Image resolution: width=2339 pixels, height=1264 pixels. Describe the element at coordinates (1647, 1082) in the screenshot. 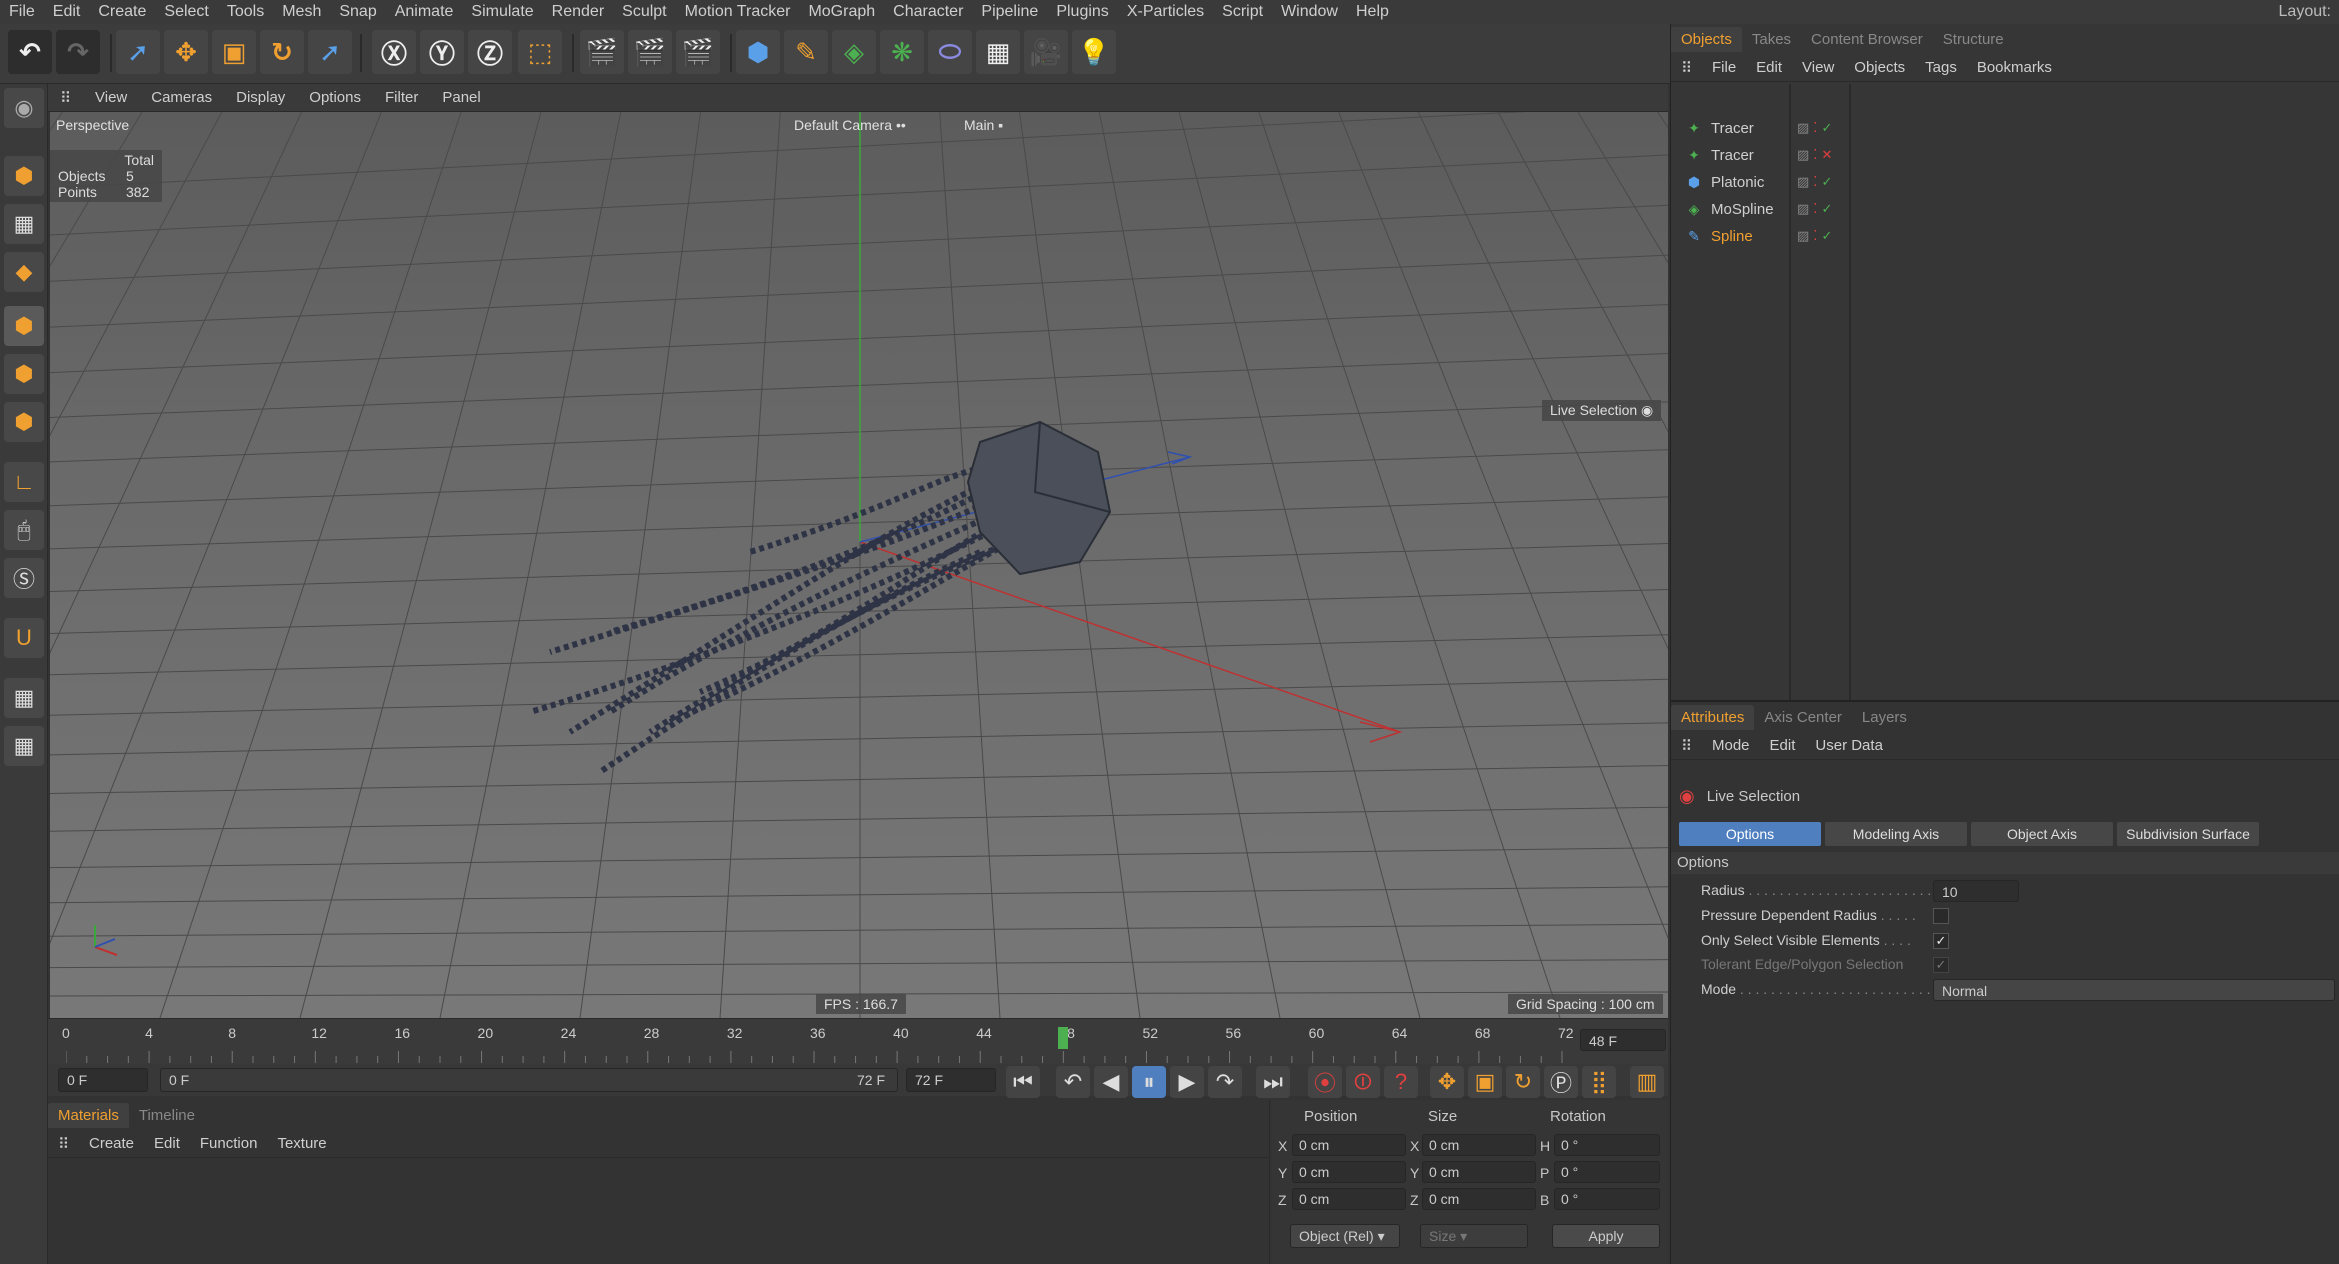

I see `timeline-window-button: ▥` at that location.